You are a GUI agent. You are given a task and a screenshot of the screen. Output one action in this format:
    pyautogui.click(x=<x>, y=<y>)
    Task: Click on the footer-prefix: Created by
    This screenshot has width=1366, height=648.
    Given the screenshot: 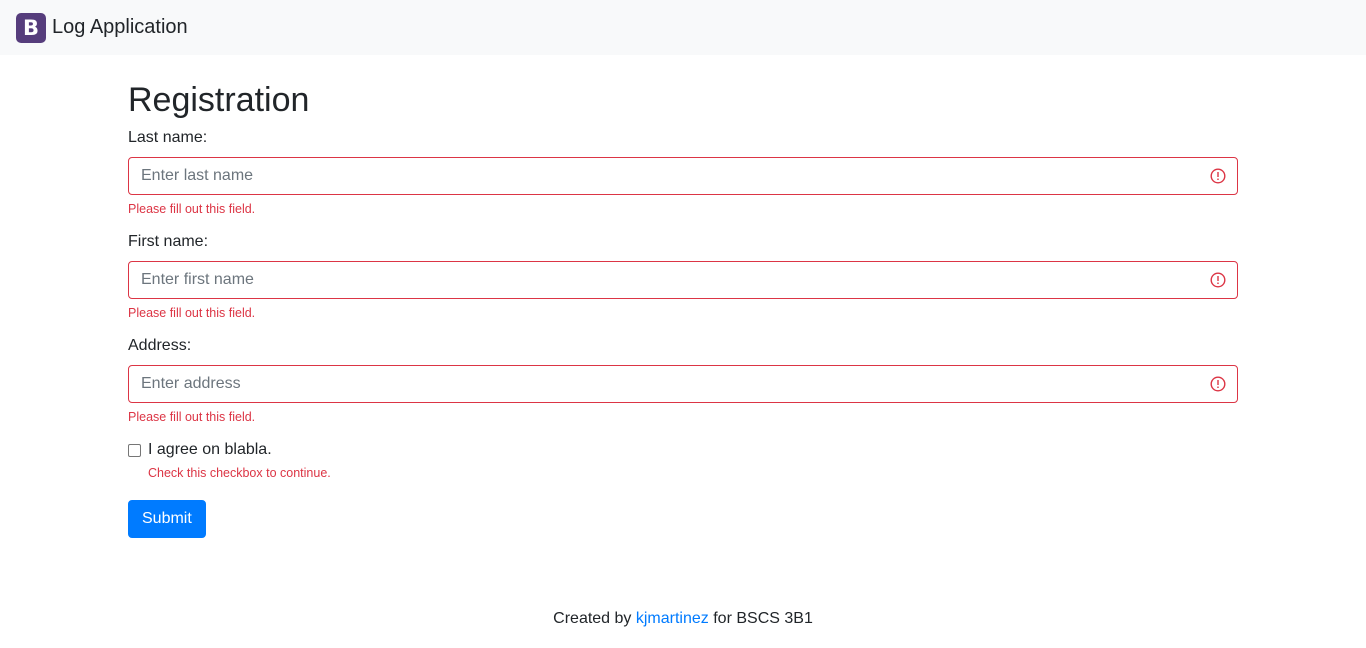 What is the action you would take?
    pyautogui.click(x=592, y=618)
    